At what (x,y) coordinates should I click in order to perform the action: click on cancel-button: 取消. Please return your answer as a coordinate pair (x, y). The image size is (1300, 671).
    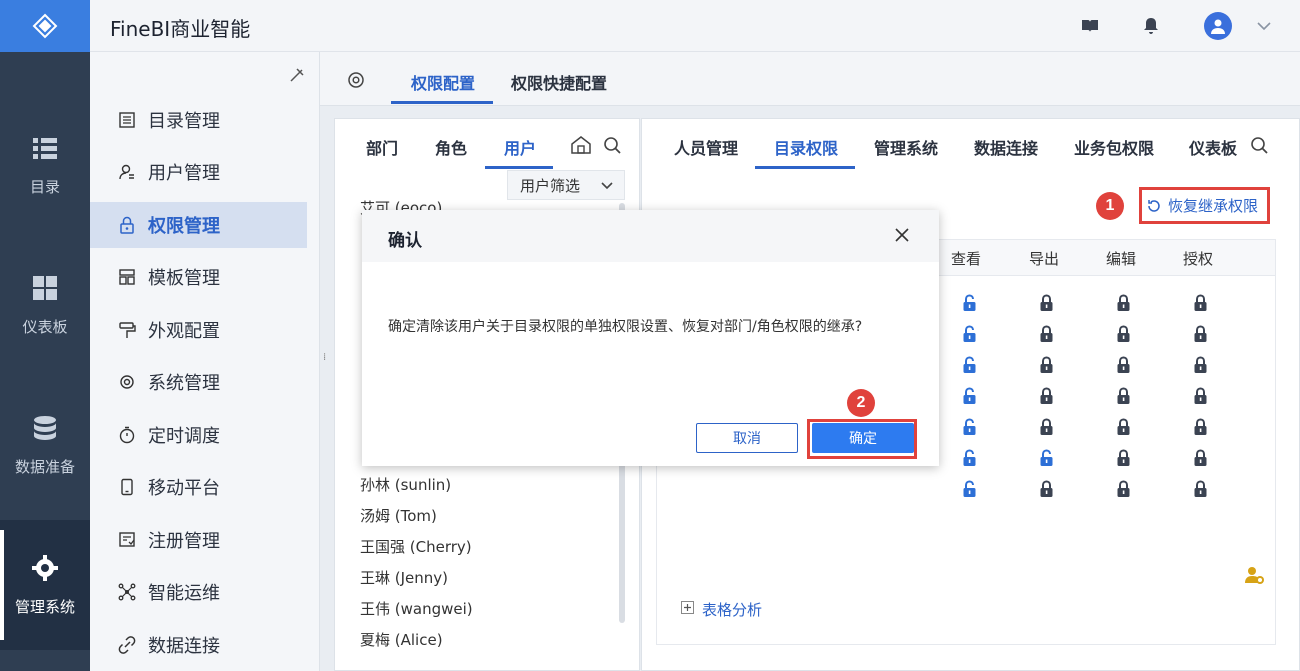
    Looking at the image, I should click on (747, 438).